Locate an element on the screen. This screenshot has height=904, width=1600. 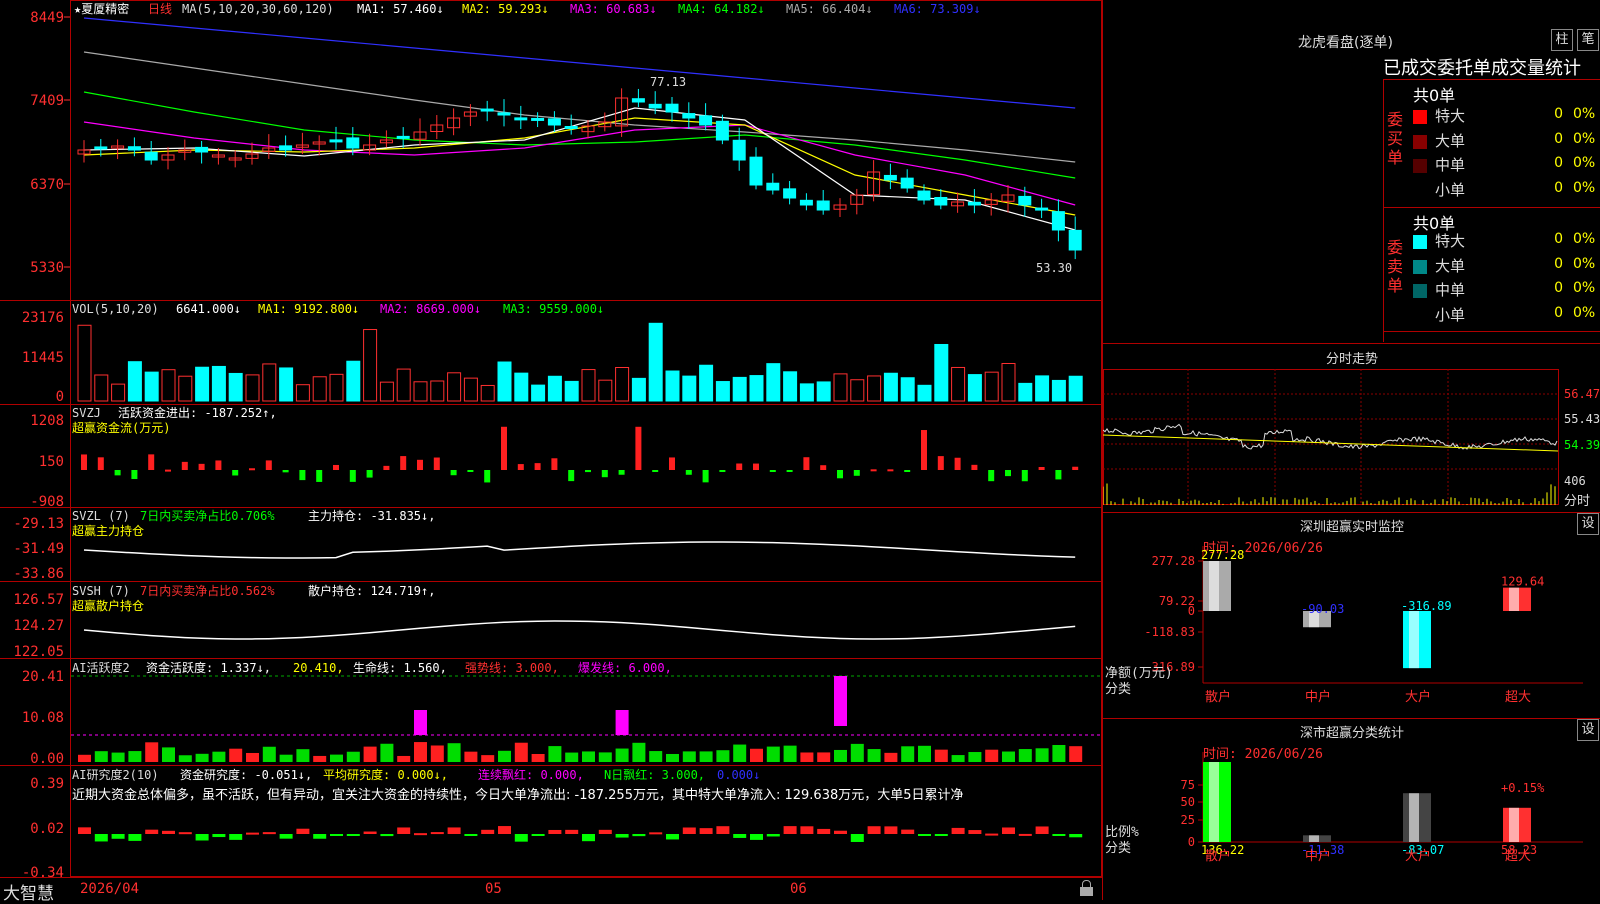
tick-view-button: 笔 is located at coordinates (1588, 40).